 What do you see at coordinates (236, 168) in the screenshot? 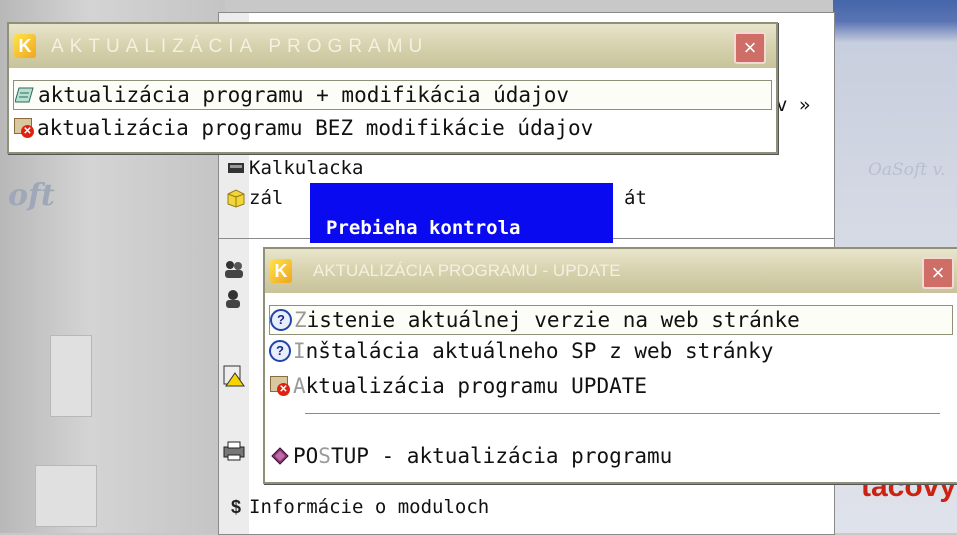
I see `calculator-icon` at bounding box center [236, 168].